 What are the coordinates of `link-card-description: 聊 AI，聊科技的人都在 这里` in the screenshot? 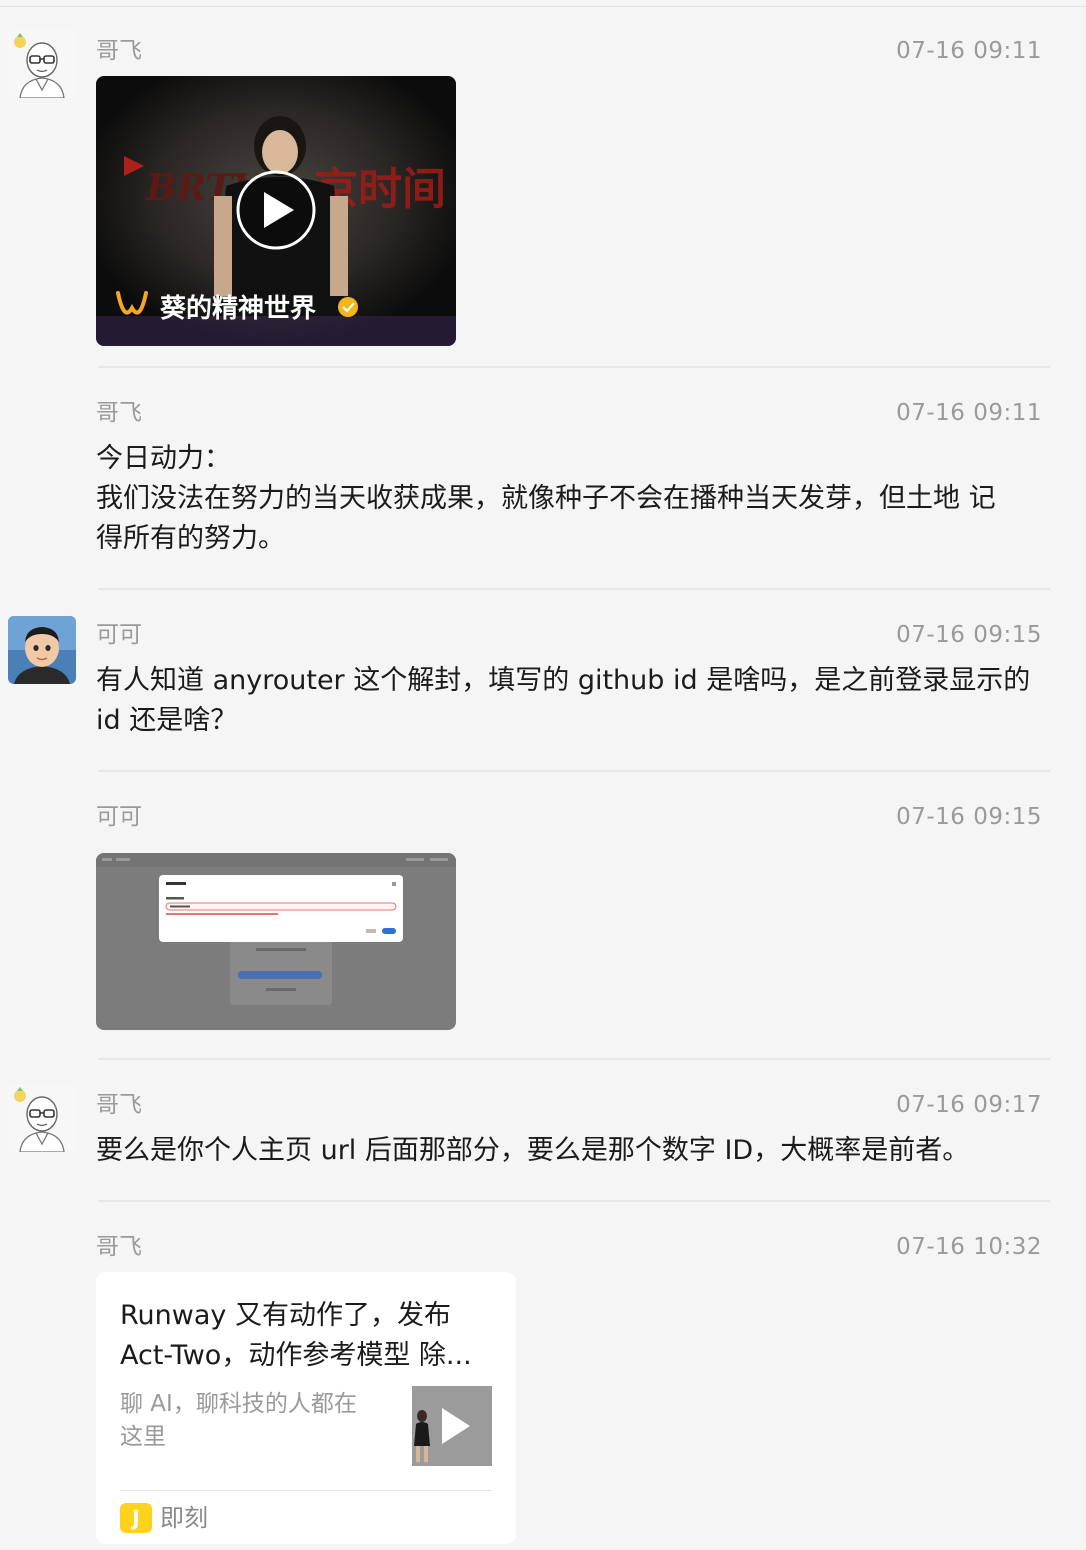 It's located at (255, 1421).